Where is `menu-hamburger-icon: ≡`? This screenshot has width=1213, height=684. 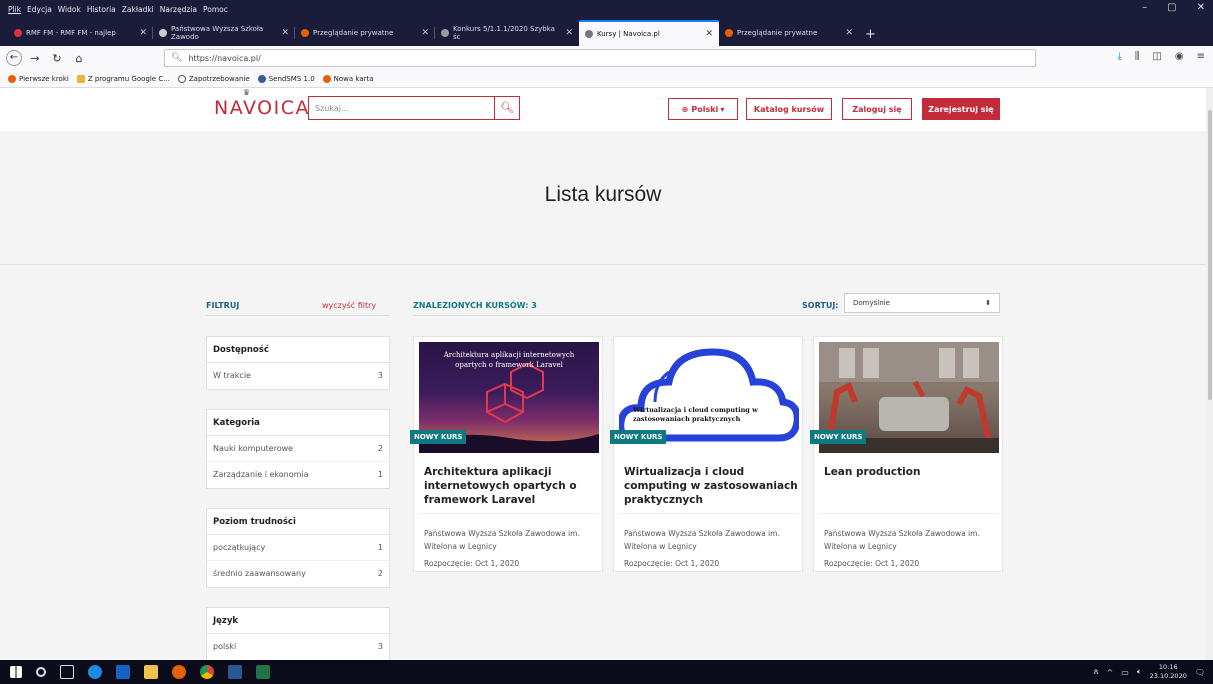 menu-hamburger-icon: ≡ is located at coordinates (1201, 56).